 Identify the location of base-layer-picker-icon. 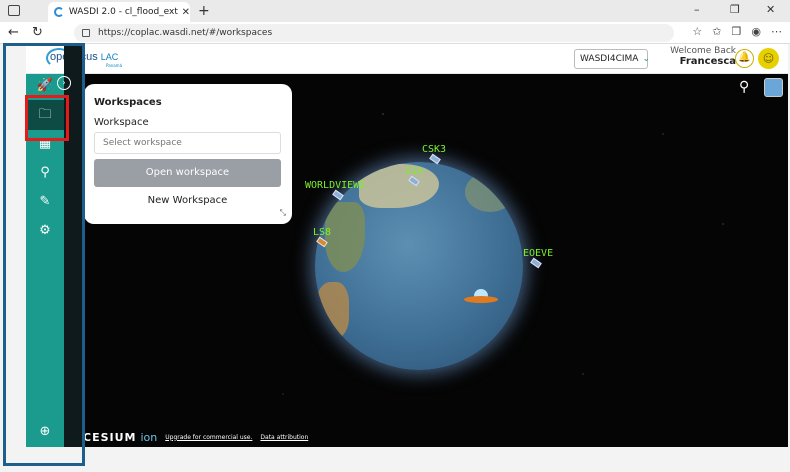
(773, 87).